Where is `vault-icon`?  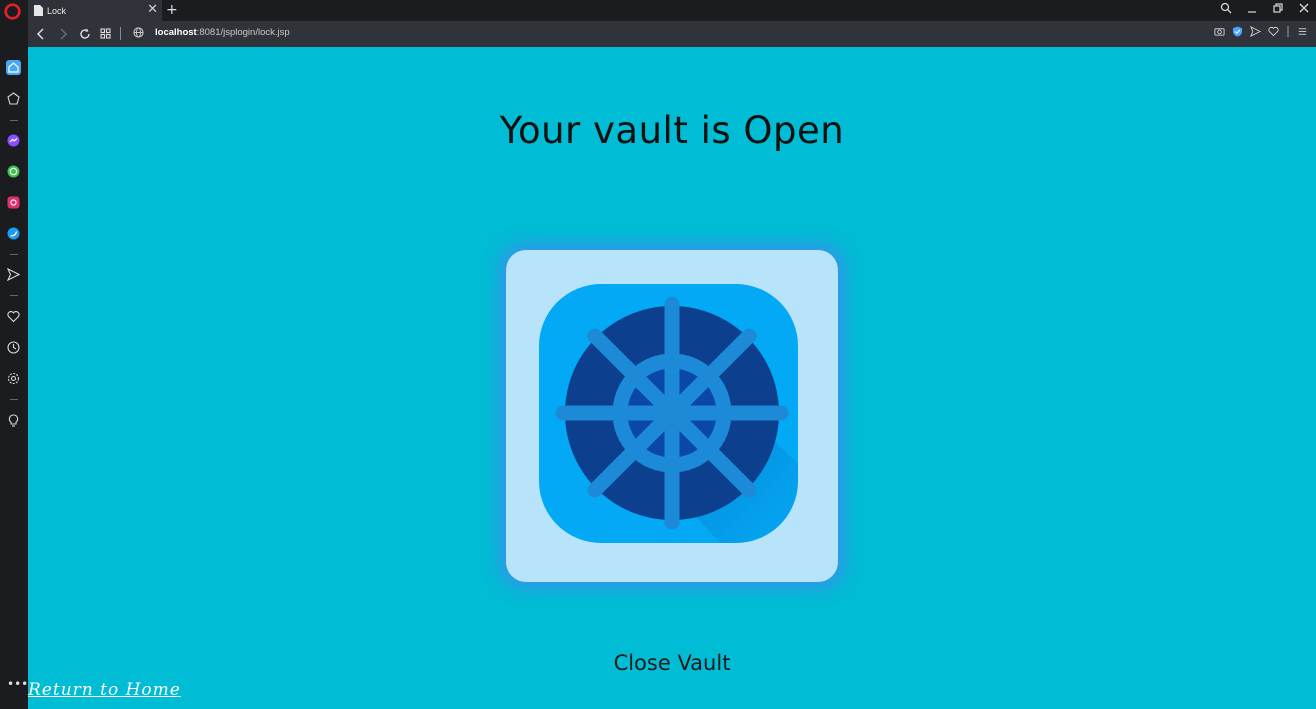
vault-icon is located at coordinates (668, 413).